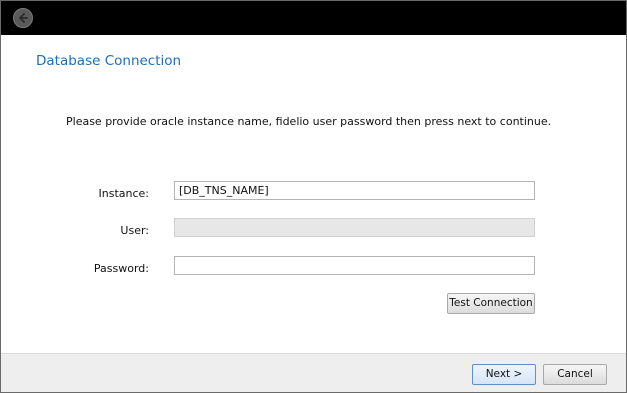 The image size is (627, 393). What do you see at coordinates (109, 61) in the screenshot?
I see `page-title: Database Connection` at bounding box center [109, 61].